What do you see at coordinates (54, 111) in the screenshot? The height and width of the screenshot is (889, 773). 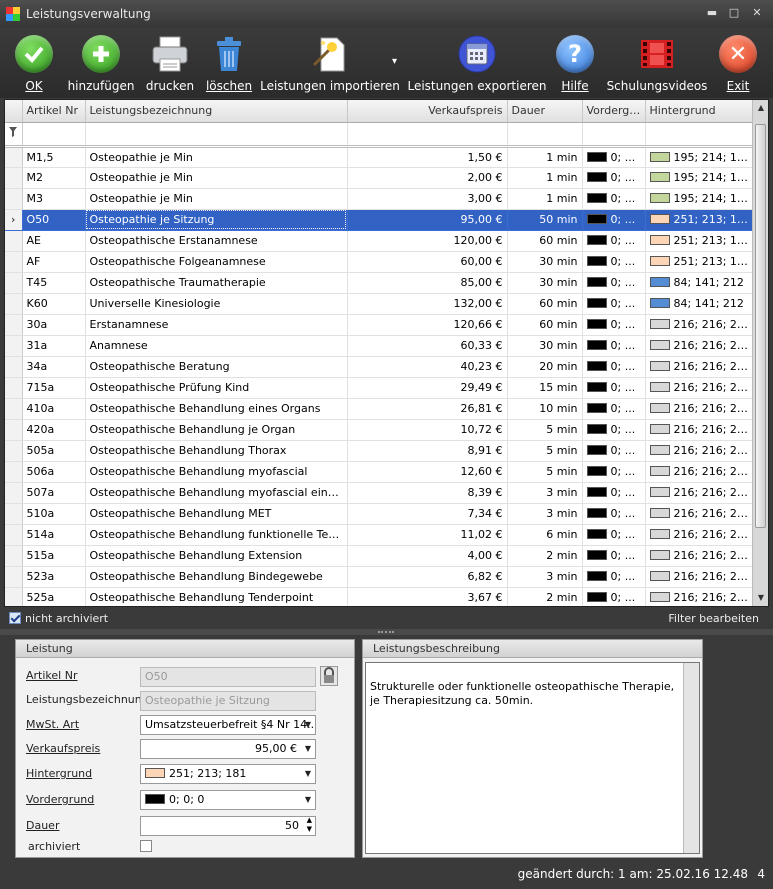 I see `column-header-artikel: Artikel Nr` at bounding box center [54, 111].